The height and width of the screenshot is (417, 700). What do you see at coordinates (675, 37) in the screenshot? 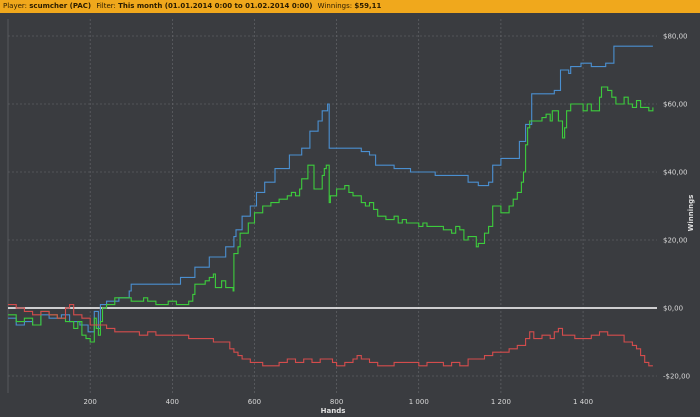
I see `y-tick-label: $80,00` at bounding box center [675, 37].